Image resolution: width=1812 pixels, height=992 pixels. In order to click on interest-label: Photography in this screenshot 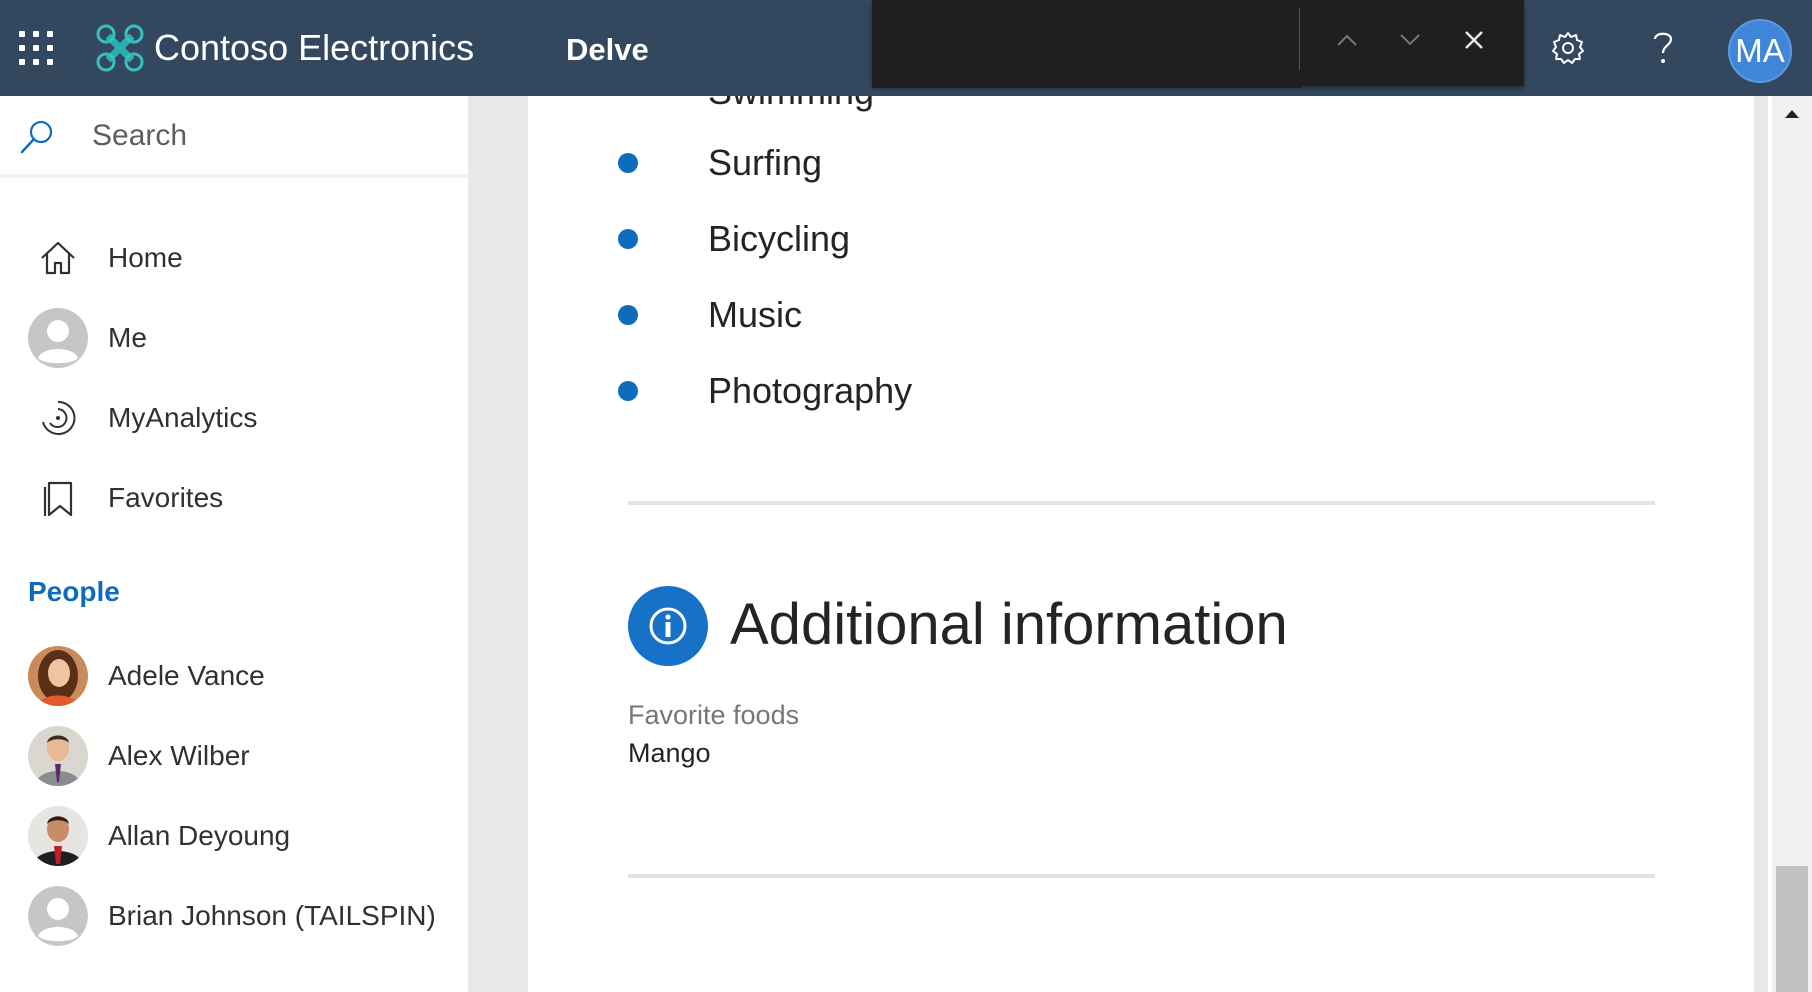, I will do `click(810, 390)`.